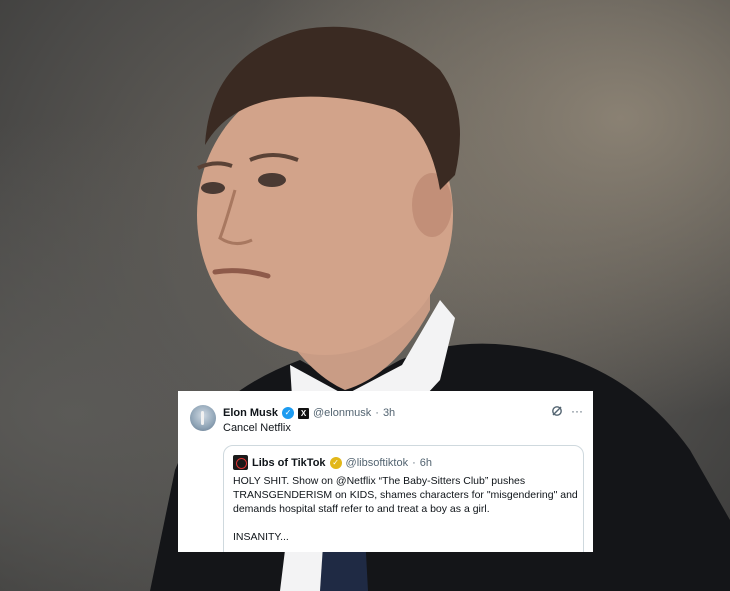 Image resolution: width=730 pixels, height=591 pixels. Describe the element at coordinates (304, 413) in the screenshot. I see `x-logo-icon: X` at that location.